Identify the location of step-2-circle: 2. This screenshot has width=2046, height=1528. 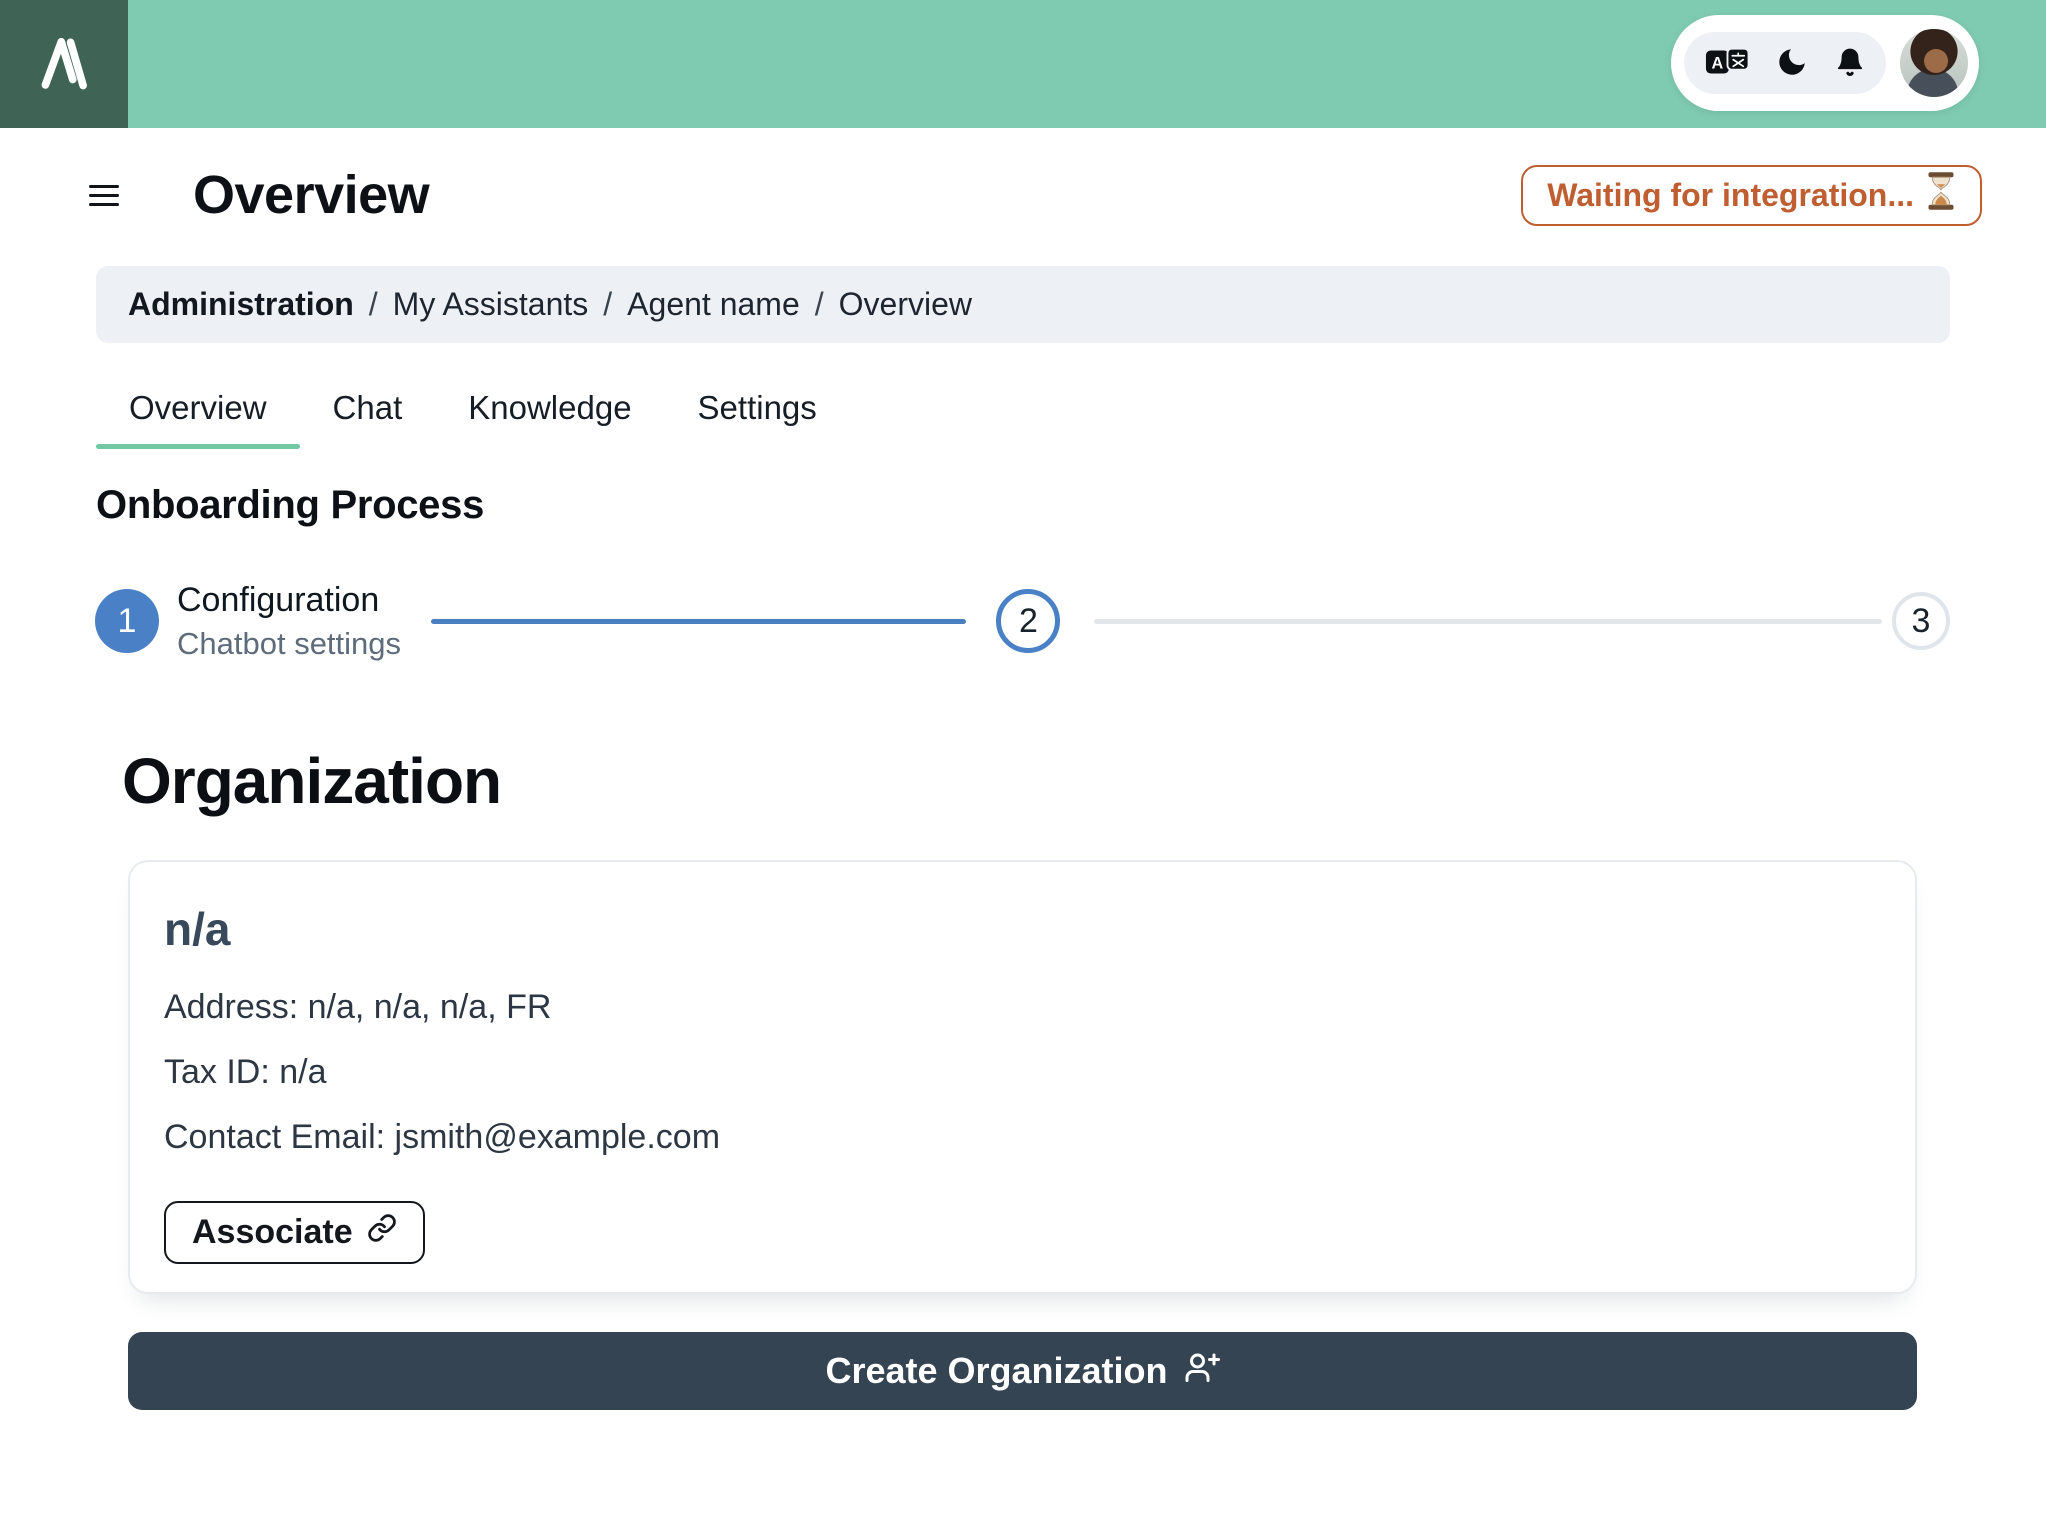
(1028, 621).